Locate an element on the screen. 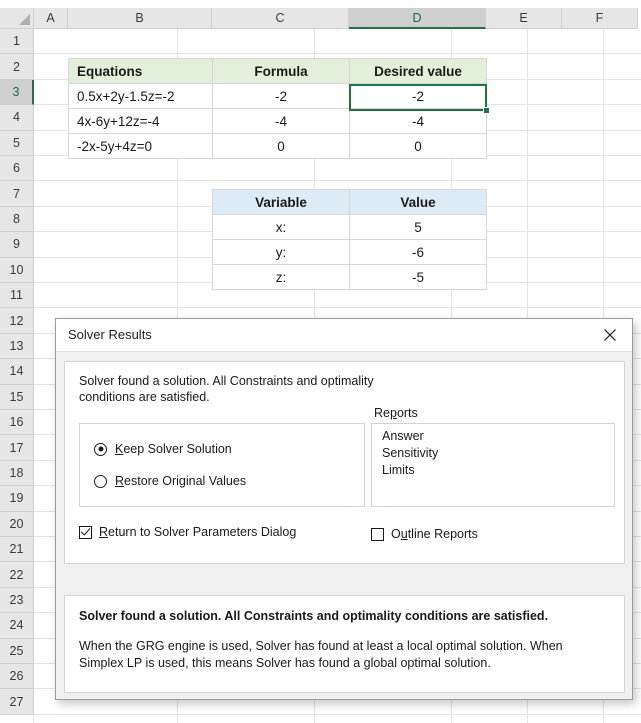 This screenshot has height=723, width=641. radio-restore-original-values: Restore Original Values is located at coordinates (170, 481).